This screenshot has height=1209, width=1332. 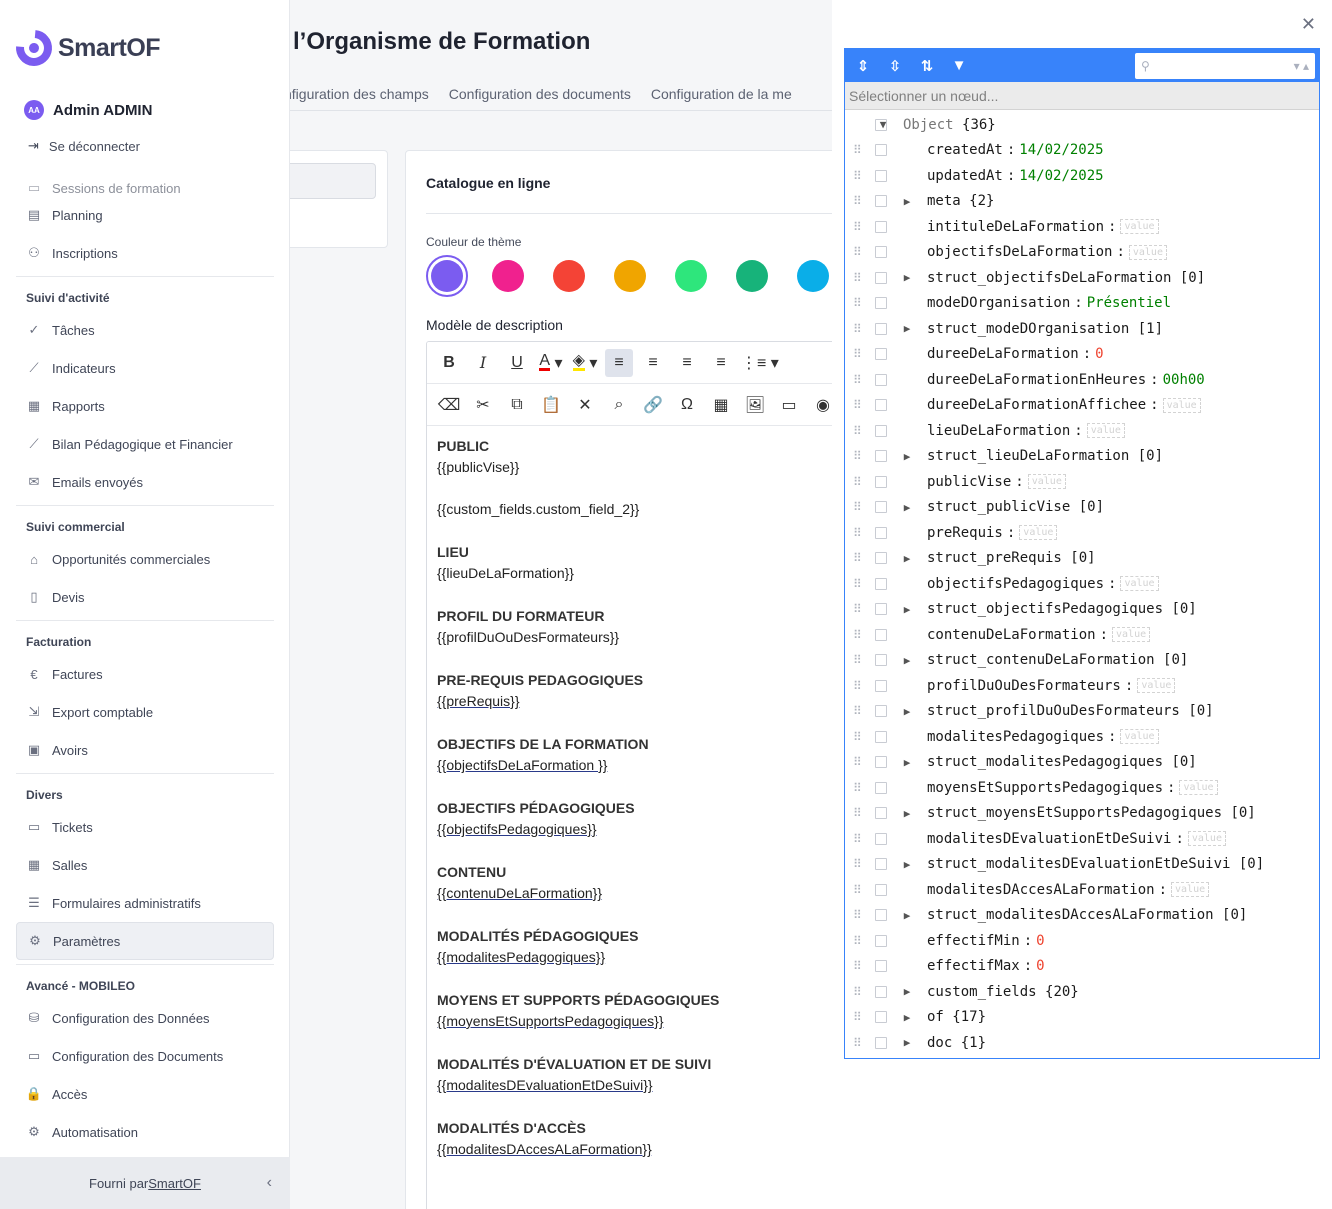 I want to click on bold-icon: B, so click(x=449, y=363).